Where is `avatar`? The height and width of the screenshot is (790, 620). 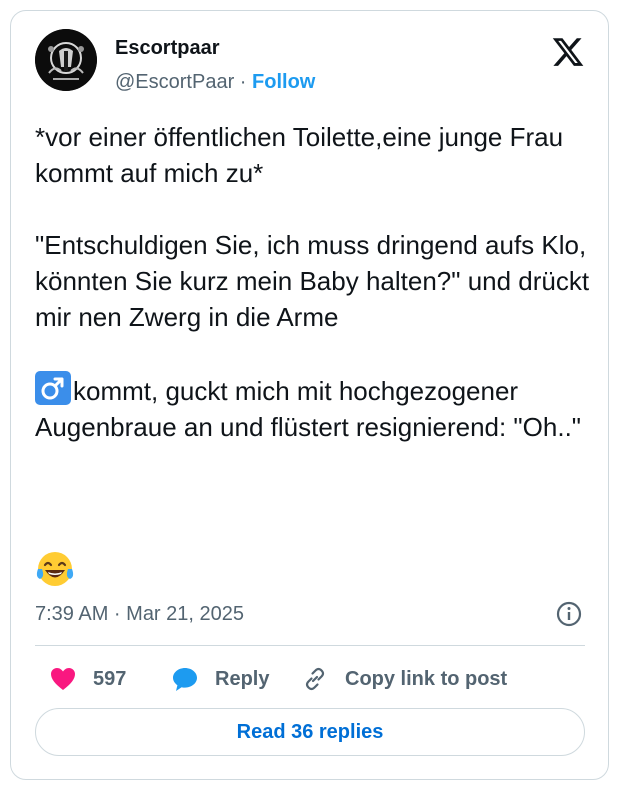
avatar is located at coordinates (66, 60).